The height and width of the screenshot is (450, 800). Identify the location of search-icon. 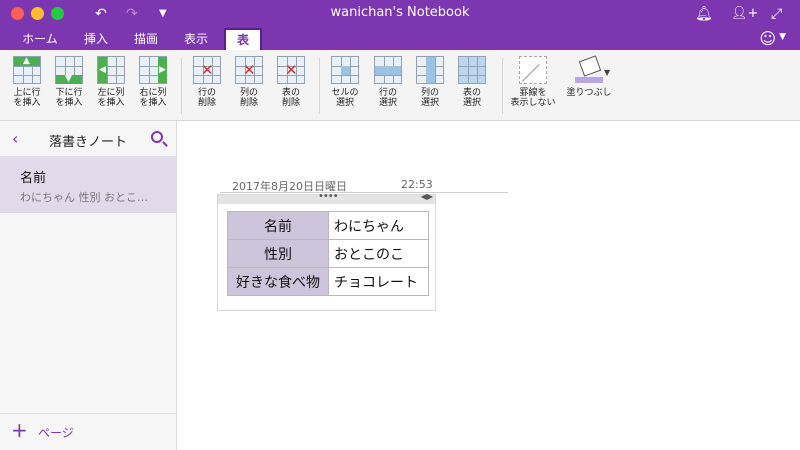
(157, 137).